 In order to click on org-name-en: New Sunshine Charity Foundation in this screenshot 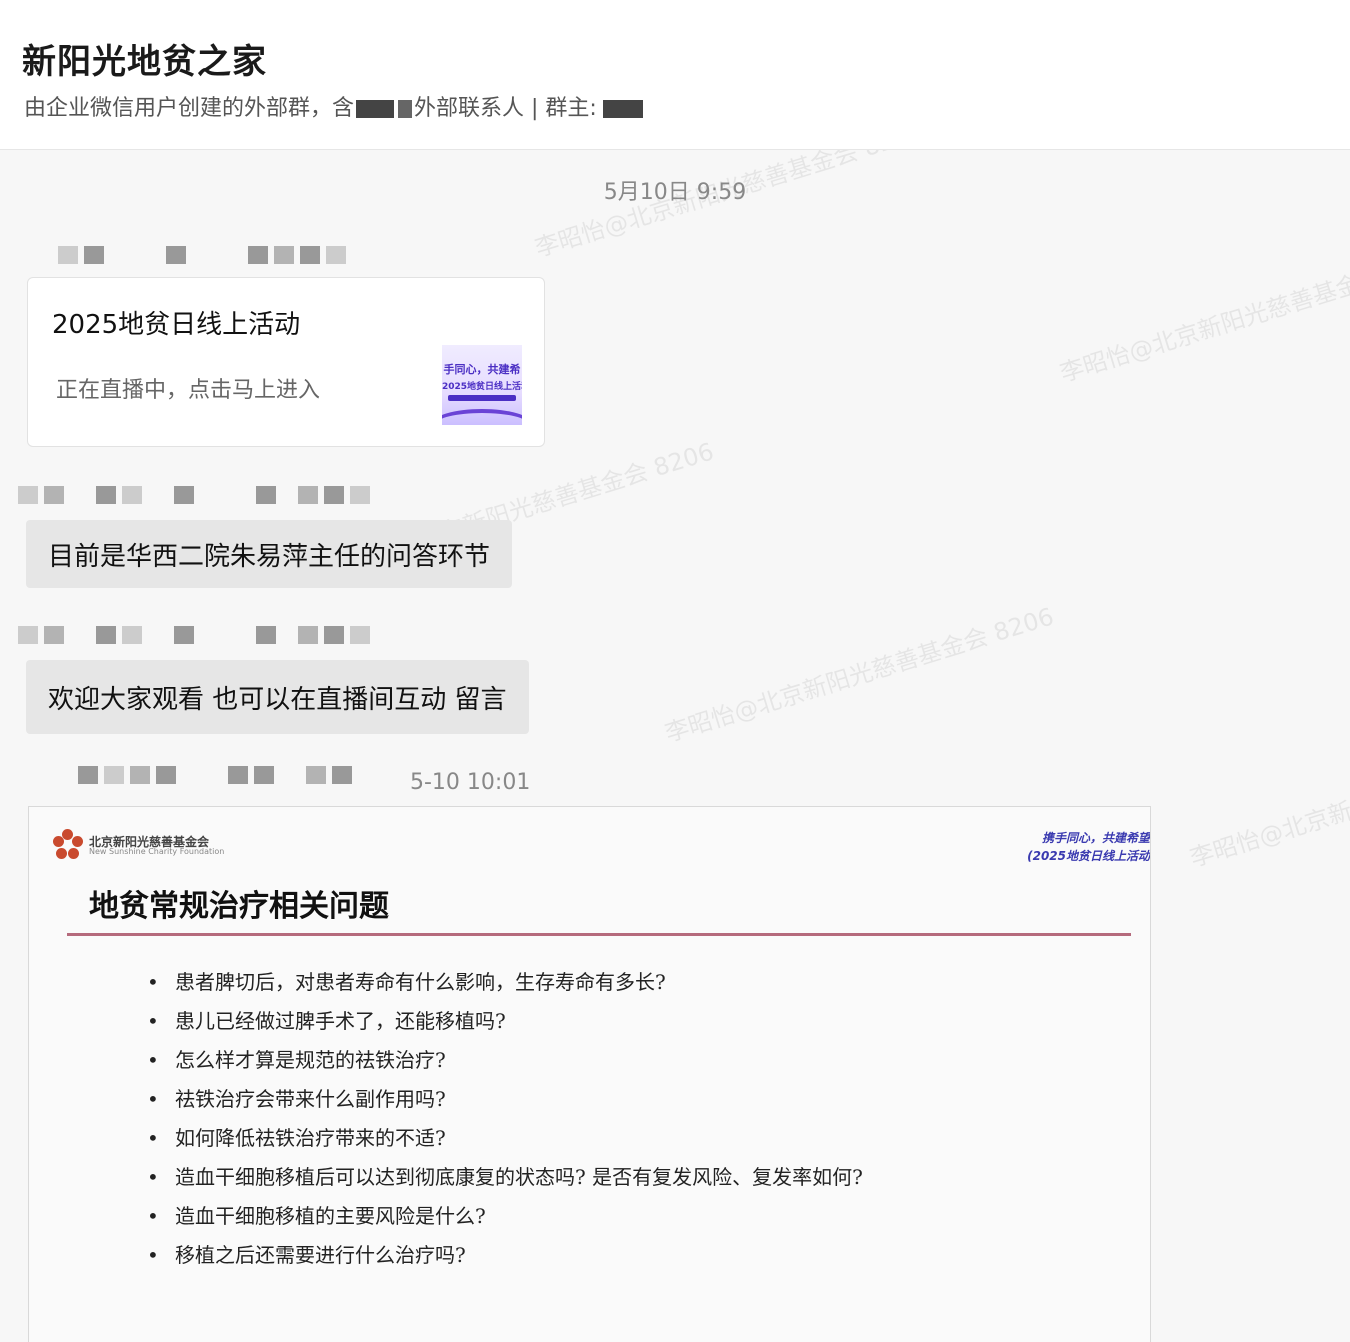, I will do `click(157, 851)`.